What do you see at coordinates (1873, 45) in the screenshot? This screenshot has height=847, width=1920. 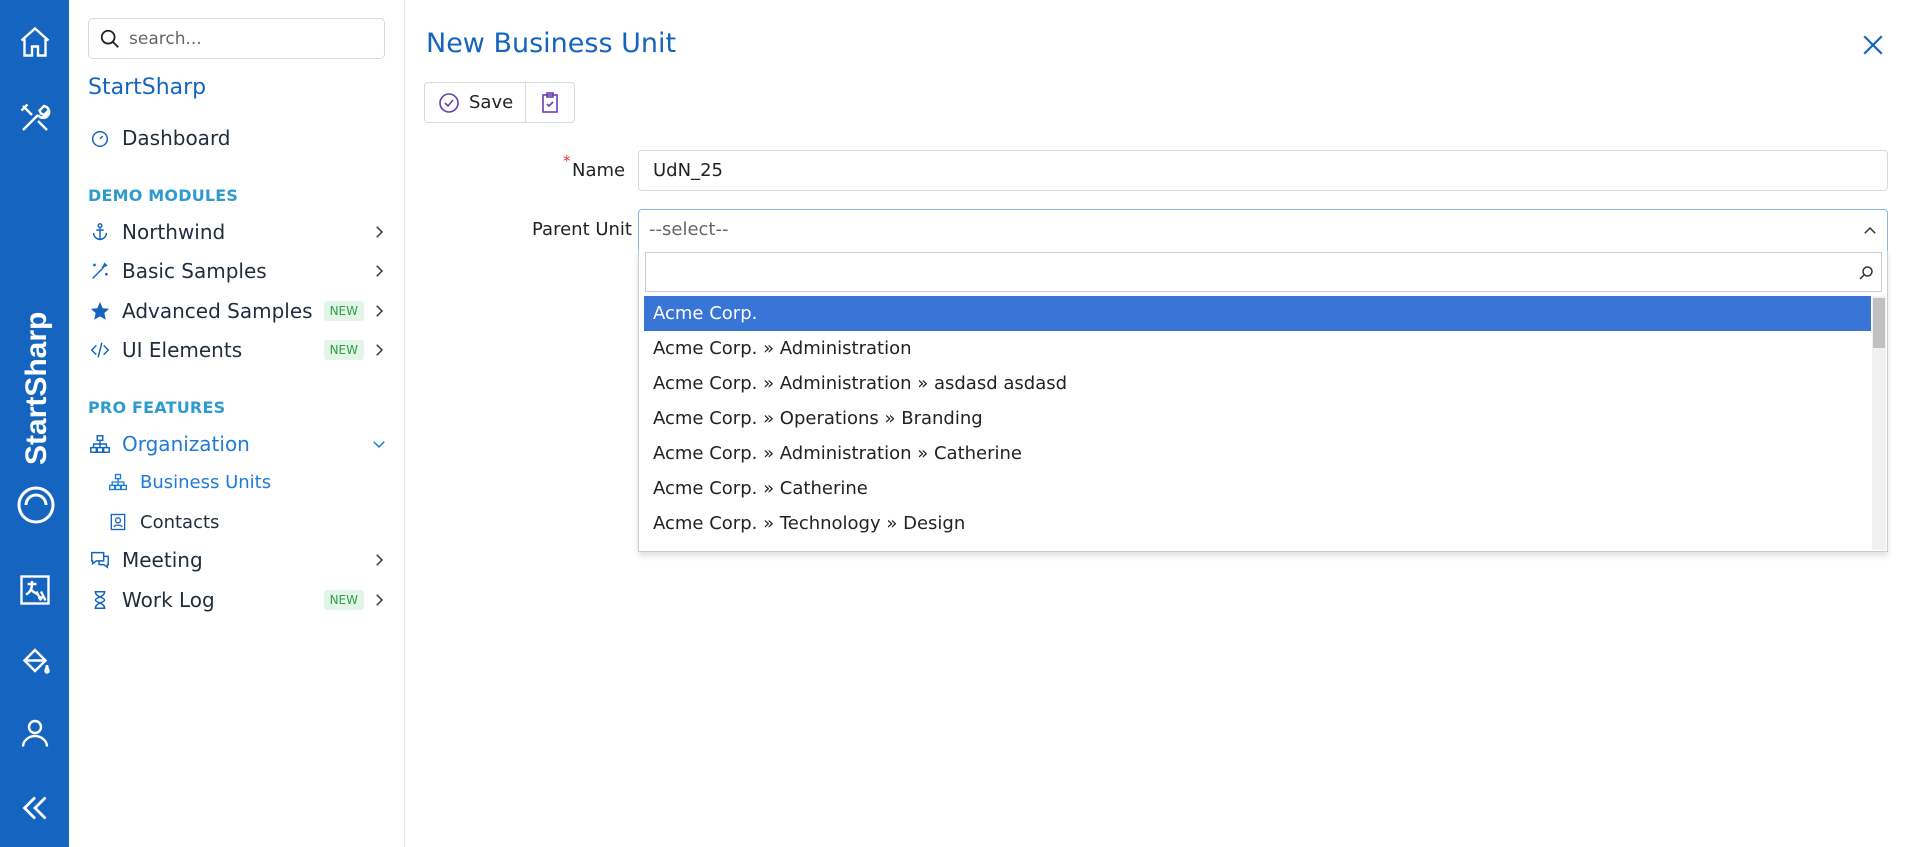 I see `close-icon` at bounding box center [1873, 45].